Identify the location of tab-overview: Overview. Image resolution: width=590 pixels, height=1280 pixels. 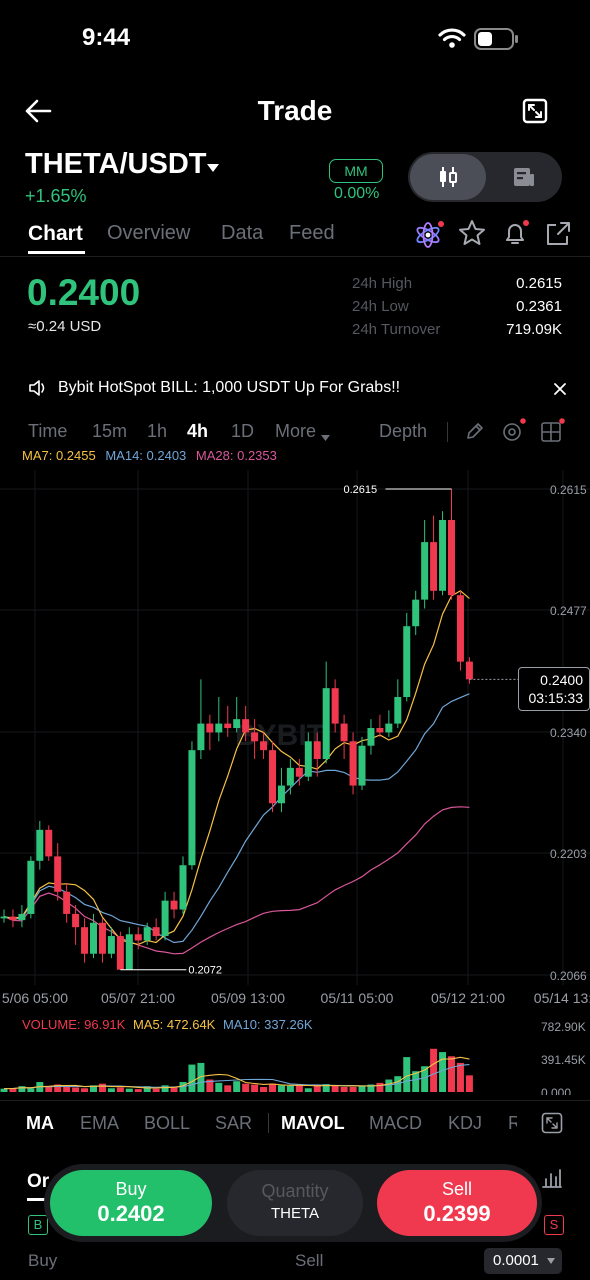
(148, 233).